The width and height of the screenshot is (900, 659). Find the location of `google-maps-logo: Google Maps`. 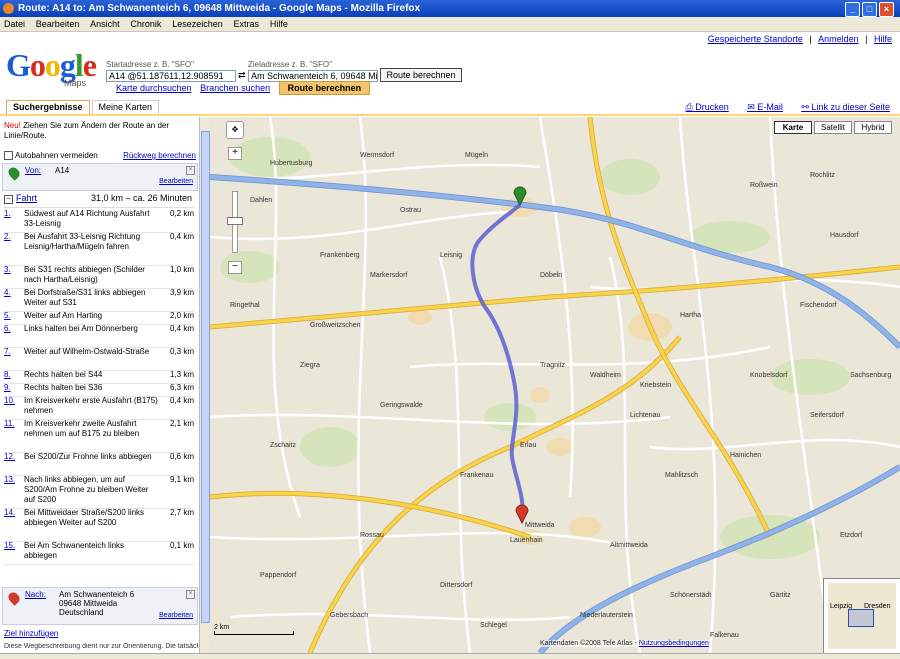

google-maps-logo: Google Maps is located at coordinates (54, 71).